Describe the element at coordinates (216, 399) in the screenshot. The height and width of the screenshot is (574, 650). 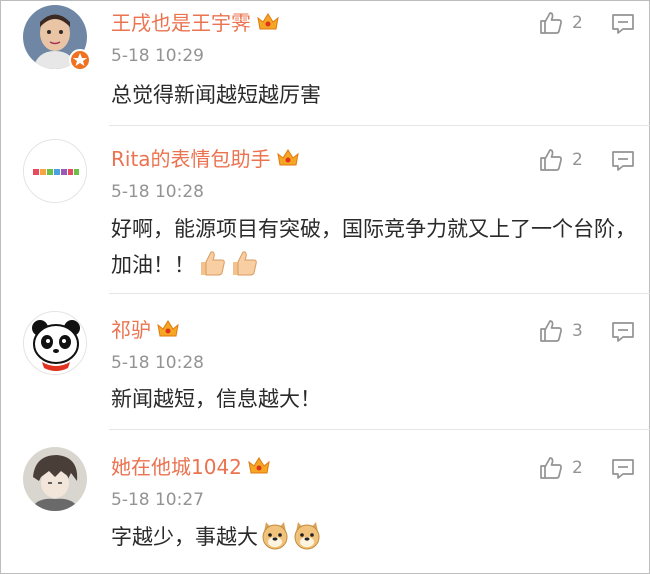
I see `comment-text: 新闻越短，信息越大！` at that location.